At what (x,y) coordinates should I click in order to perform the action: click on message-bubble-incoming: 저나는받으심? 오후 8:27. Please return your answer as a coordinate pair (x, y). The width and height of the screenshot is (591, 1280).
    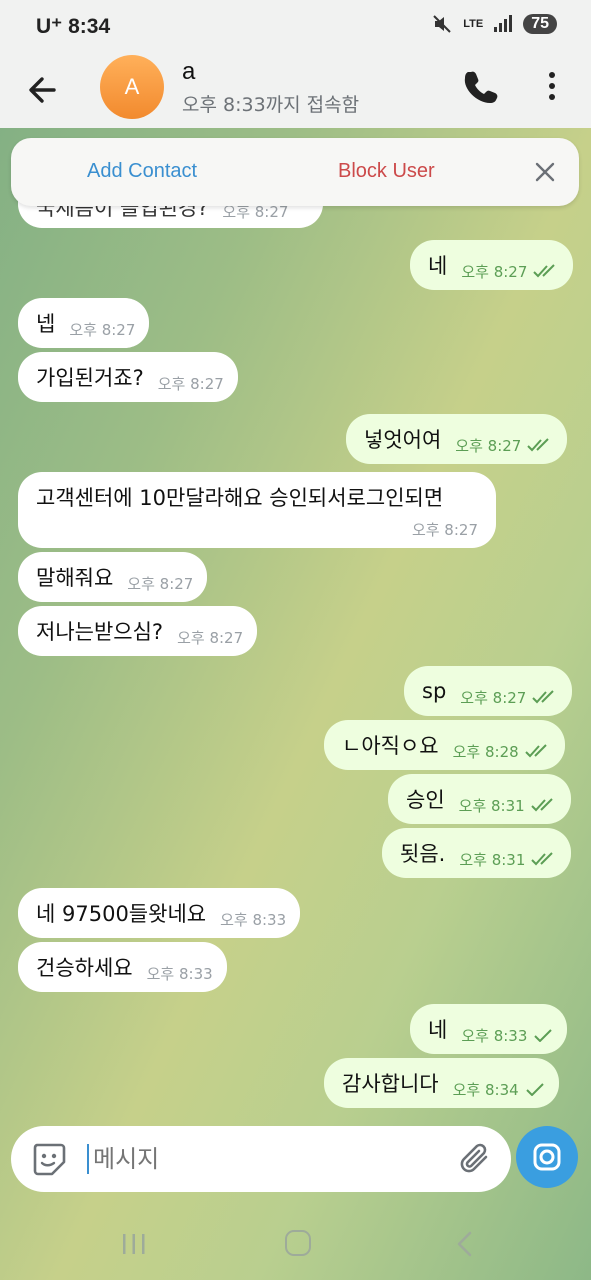
    Looking at the image, I should click on (138, 631).